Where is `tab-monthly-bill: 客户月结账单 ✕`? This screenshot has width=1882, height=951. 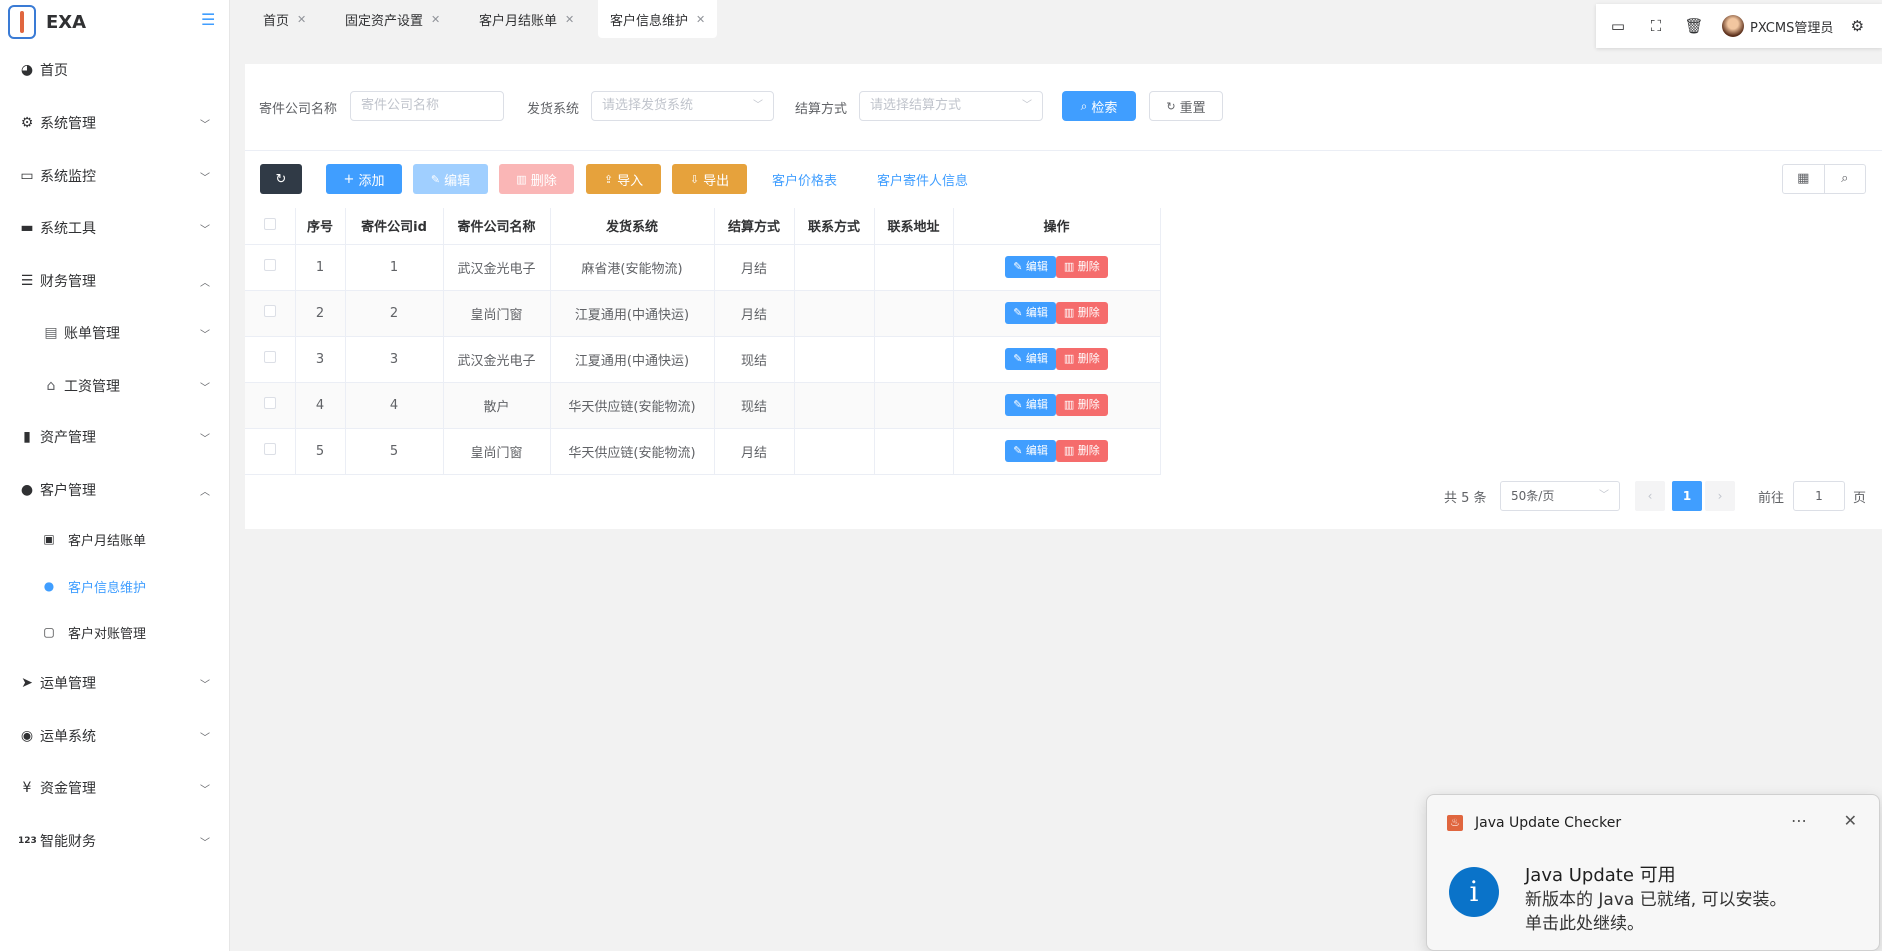 tab-monthly-bill: 客户月结账单 ✕ is located at coordinates (526, 19).